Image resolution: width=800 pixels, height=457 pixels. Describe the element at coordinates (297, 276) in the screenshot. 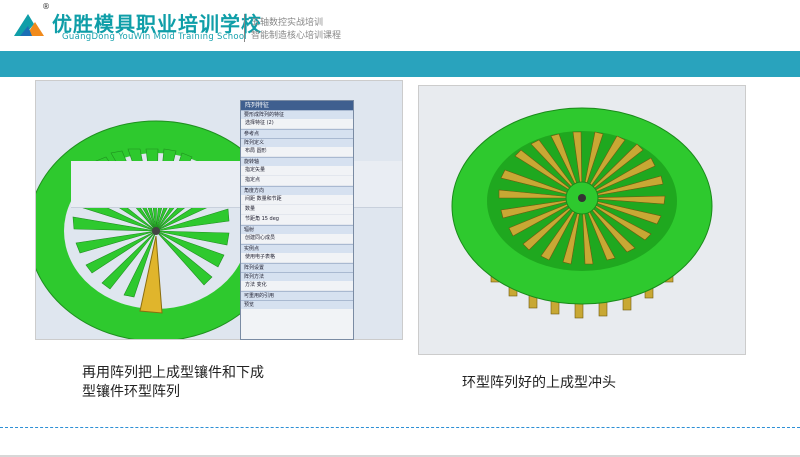

I see `dialog-section: 阵列方法` at that location.